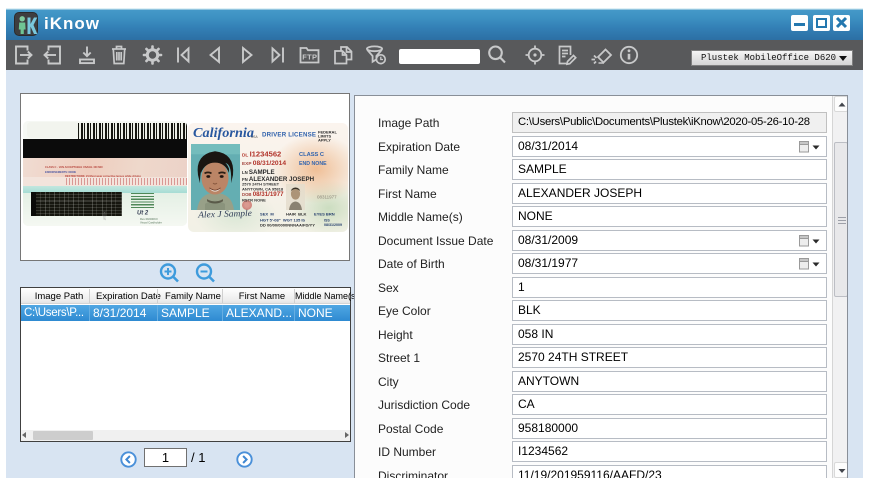 The height and width of the screenshot is (490, 869). I want to click on svg-text: FTP, so click(309, 57).